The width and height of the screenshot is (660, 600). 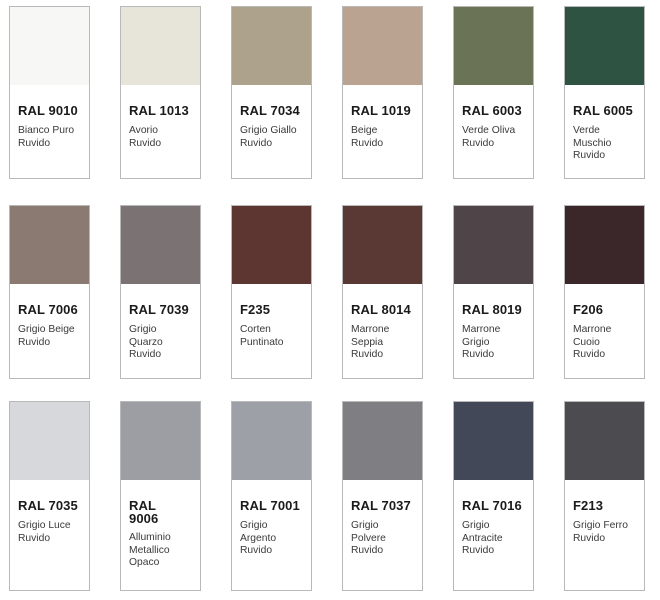 I want to click on color-name: Alluminio Metallico Opaco, so click(x=165, y=551).